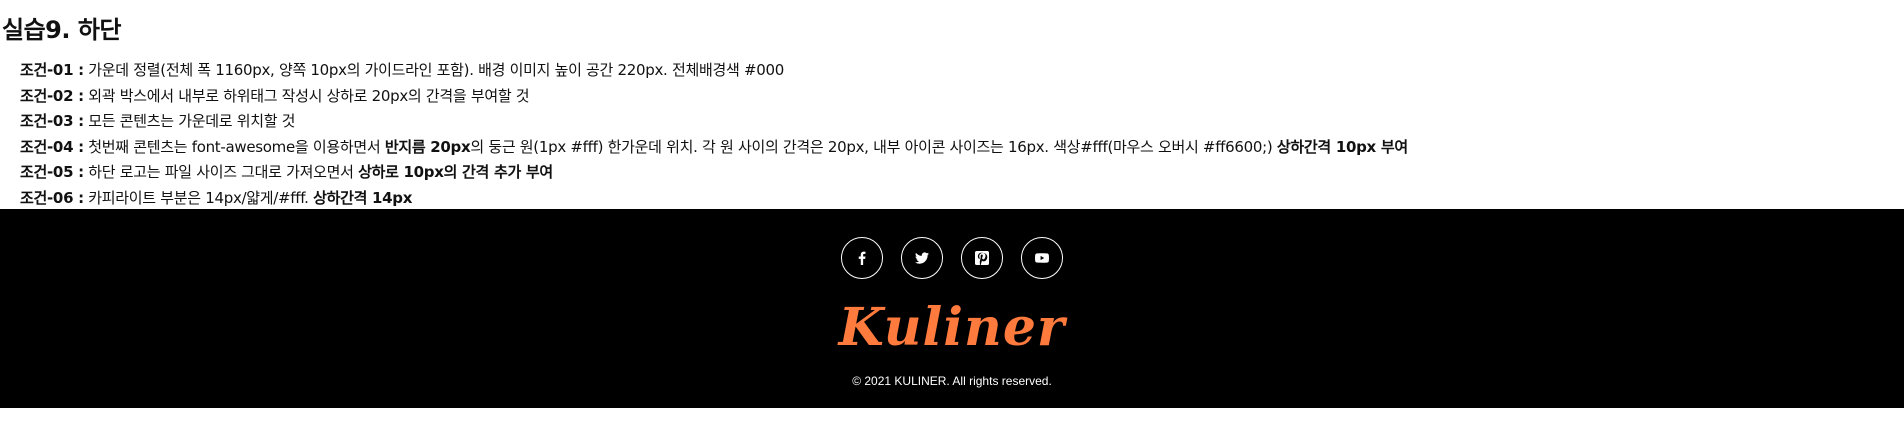 The image size is (1904, 435). I want to click on condition-text: 모든 콘텐츠는 가운데로 위치할 것, so click(192, 121).